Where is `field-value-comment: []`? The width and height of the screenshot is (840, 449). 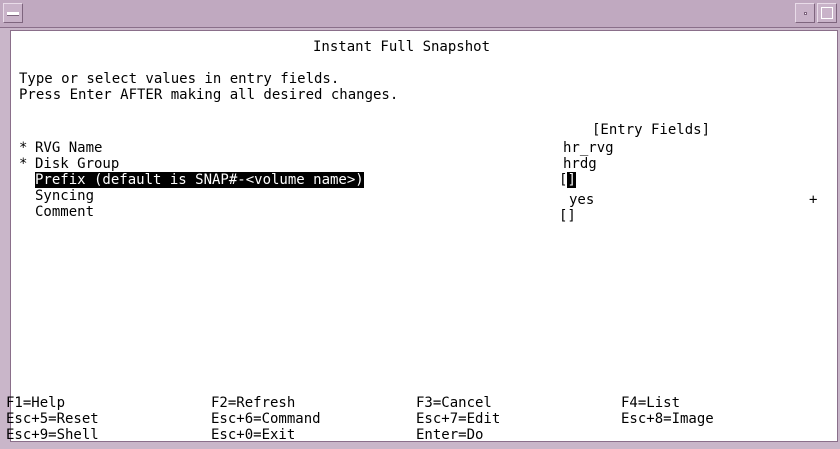 field-value-comment: [] is located at coordinates (567, 216).